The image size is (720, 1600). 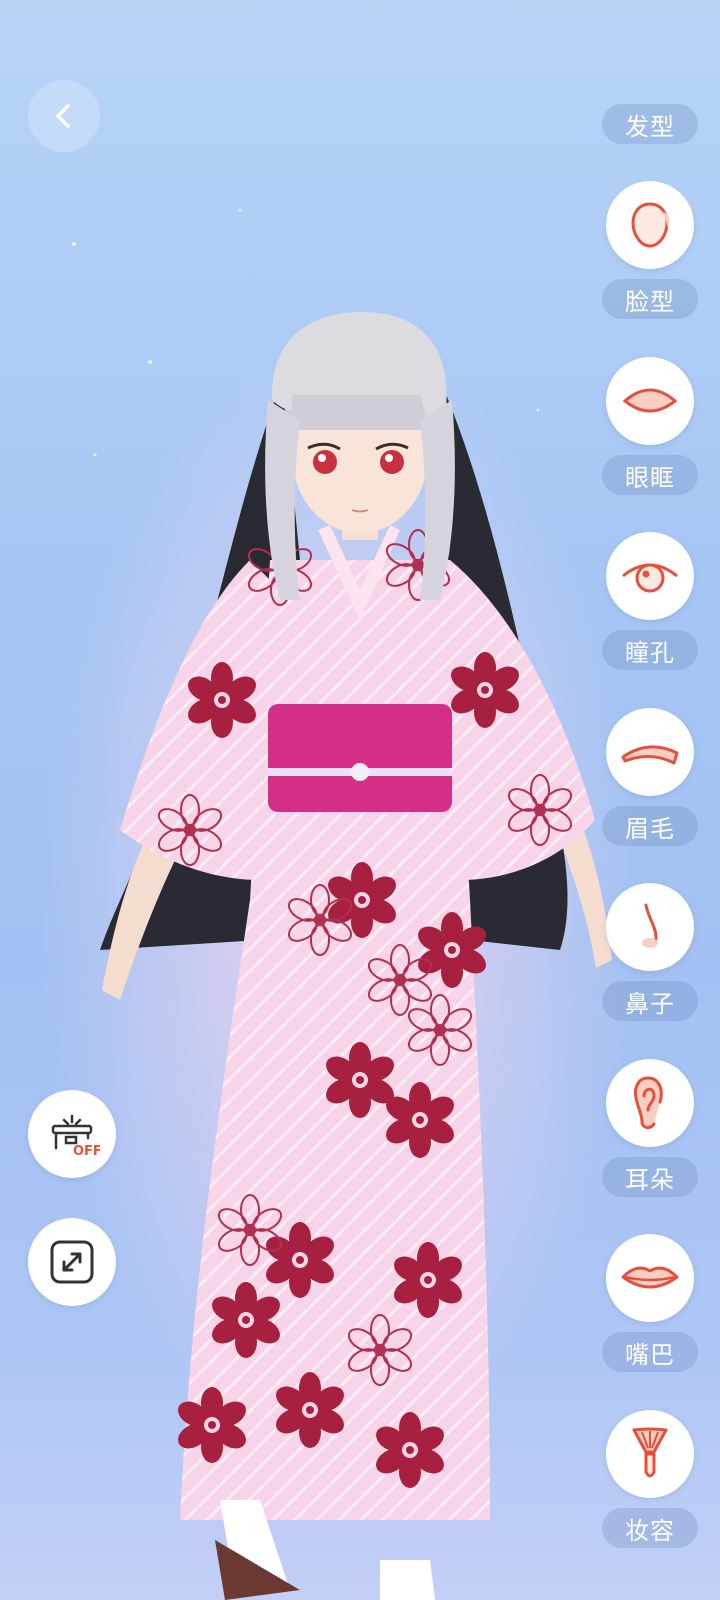 I want to click on feature-label-hair: 发型, so click(x=650, y=124).